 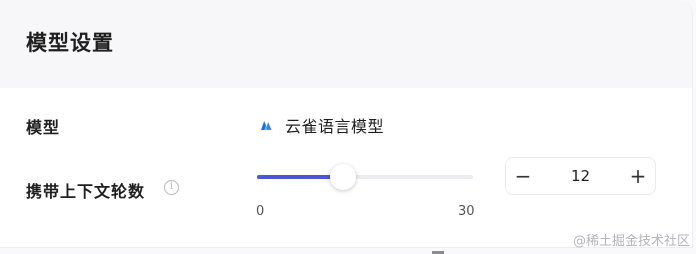 I want to click on slider-max-label: 30, so click(x=466, y=211).